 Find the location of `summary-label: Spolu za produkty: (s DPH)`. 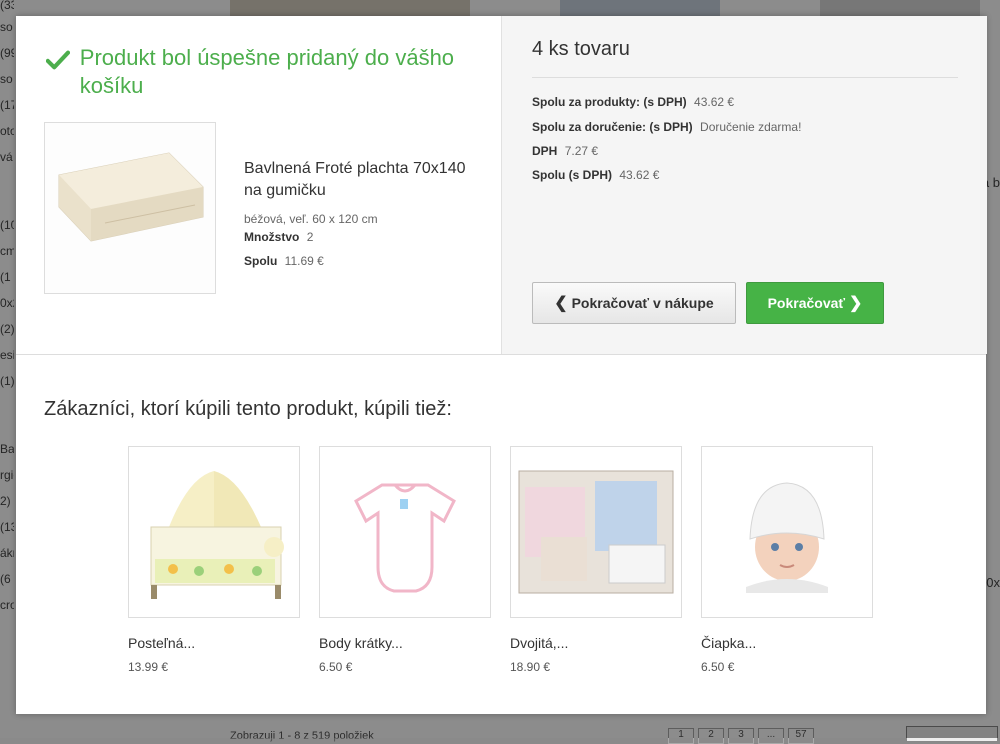

summary-label: Spolu za produkty: (s DPH) is located at coordinates (609, 102).